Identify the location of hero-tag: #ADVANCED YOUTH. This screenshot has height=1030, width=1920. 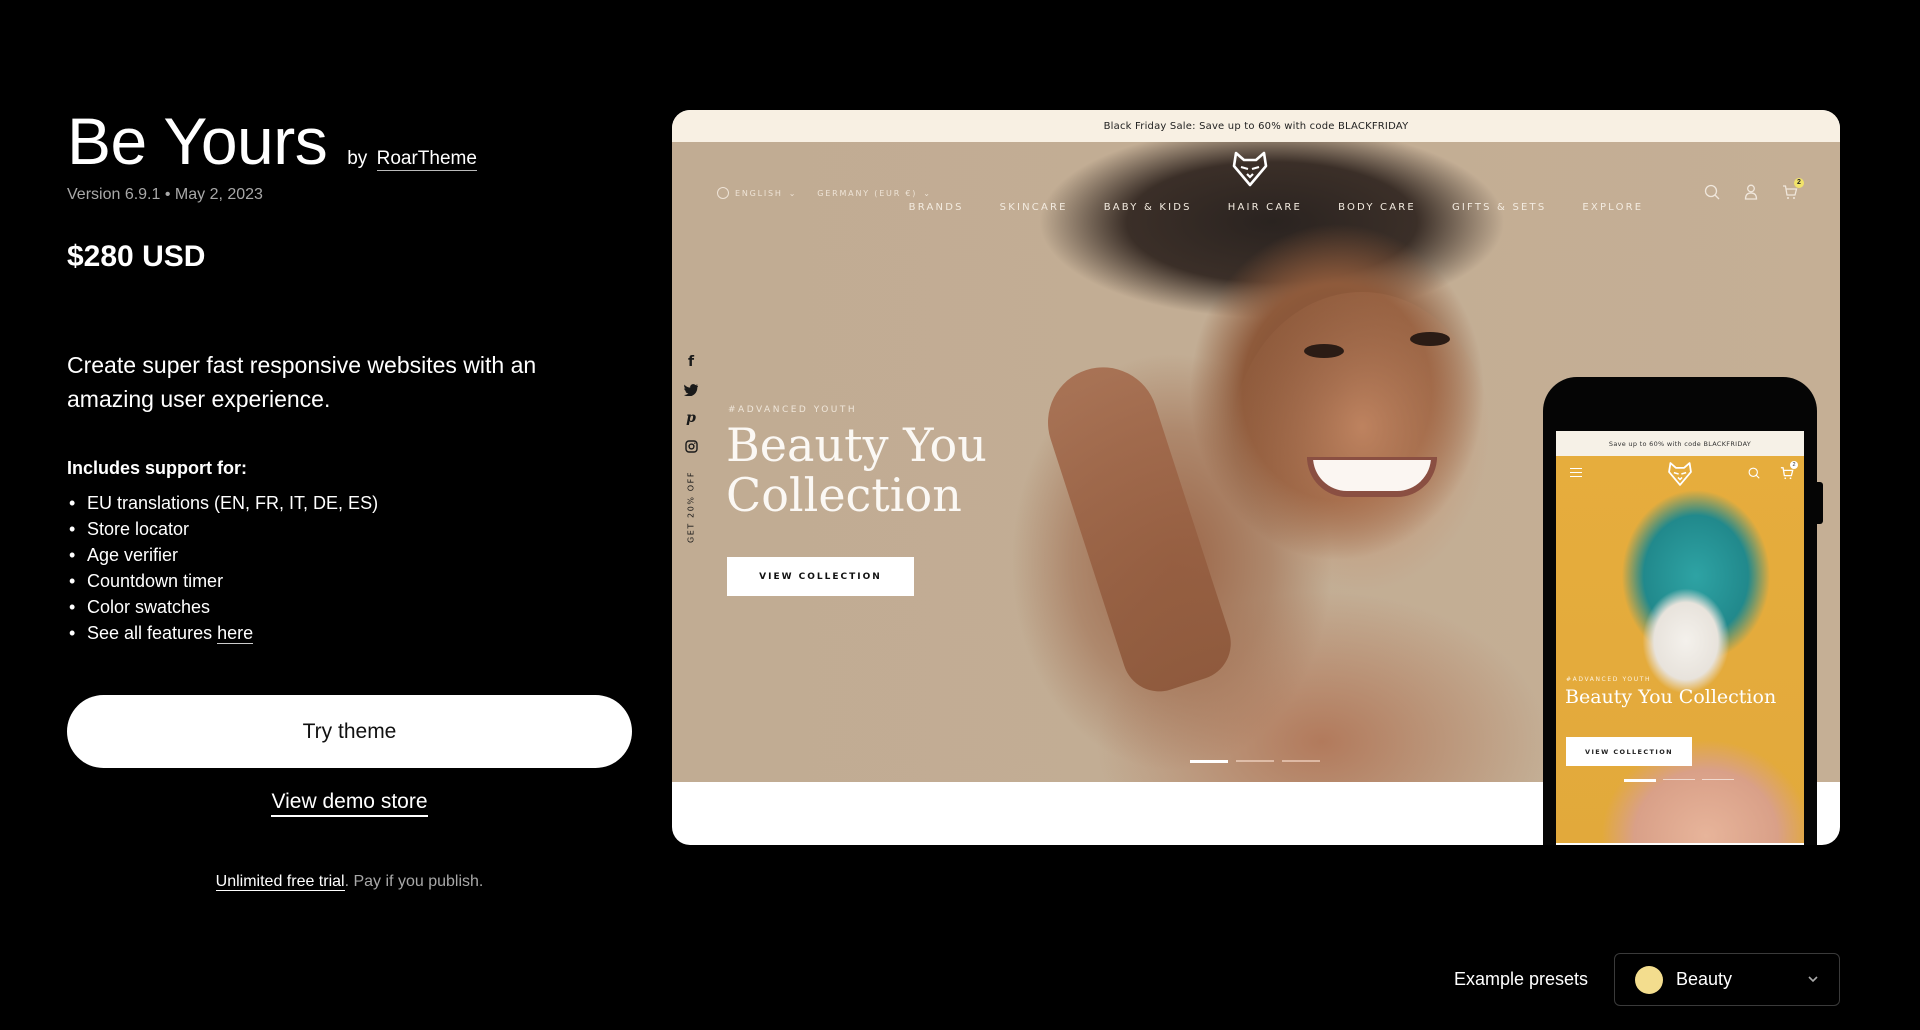
(793, 410).